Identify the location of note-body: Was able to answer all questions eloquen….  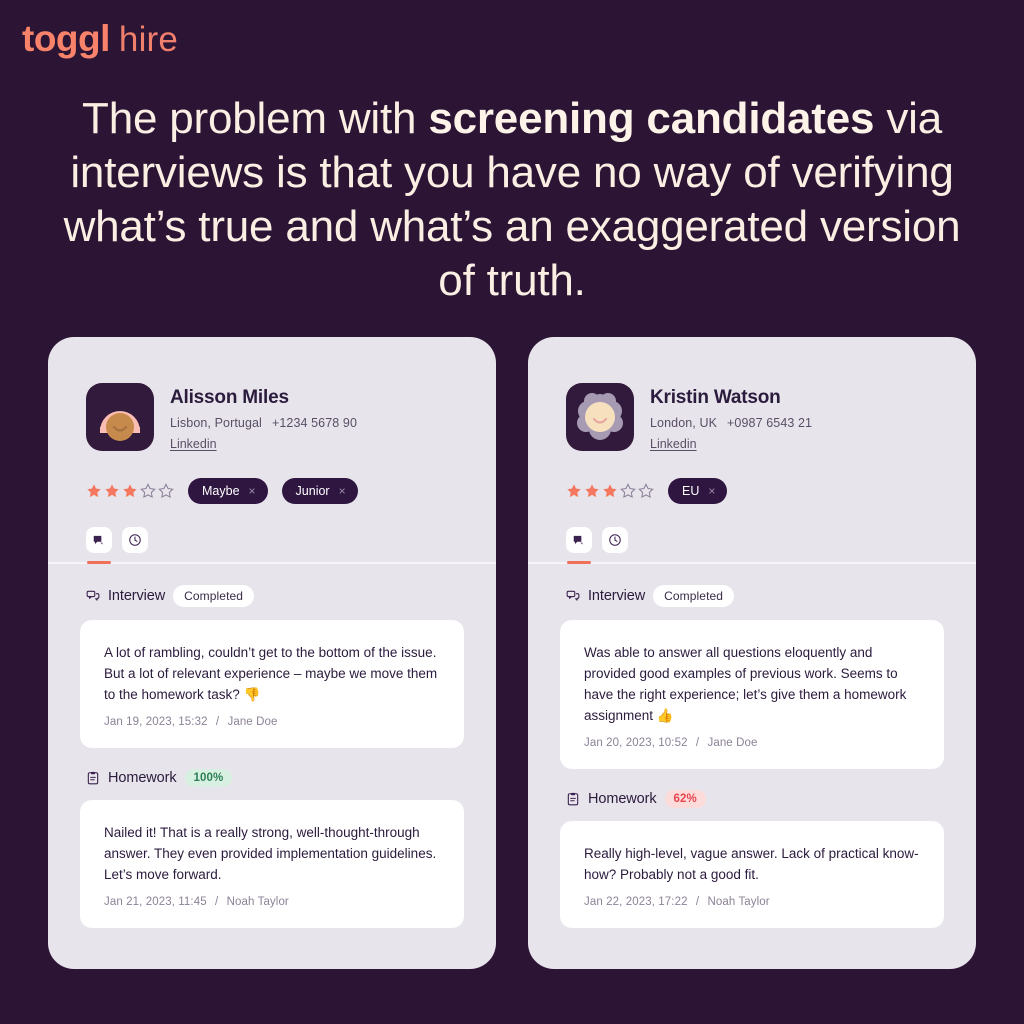
(745, 684).